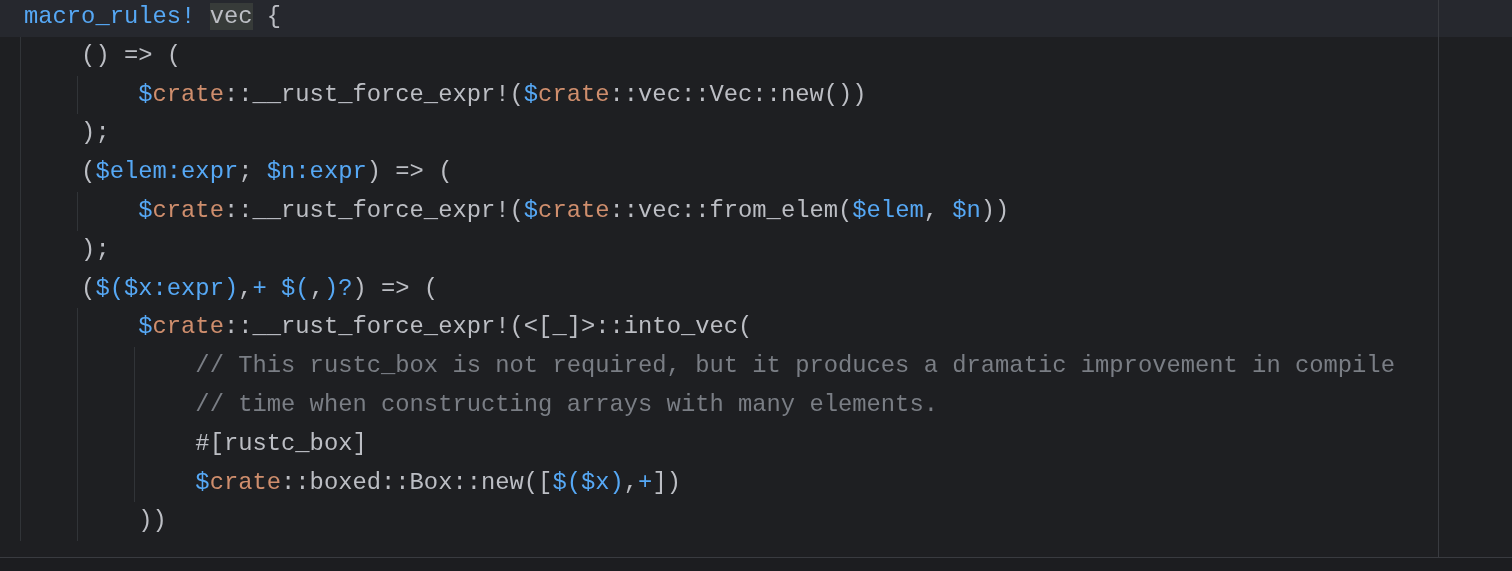 Image resolution: width=1512 pixels, height=571 pixels. I want to click on code-line: #[rustc_box], so click(280, 443).